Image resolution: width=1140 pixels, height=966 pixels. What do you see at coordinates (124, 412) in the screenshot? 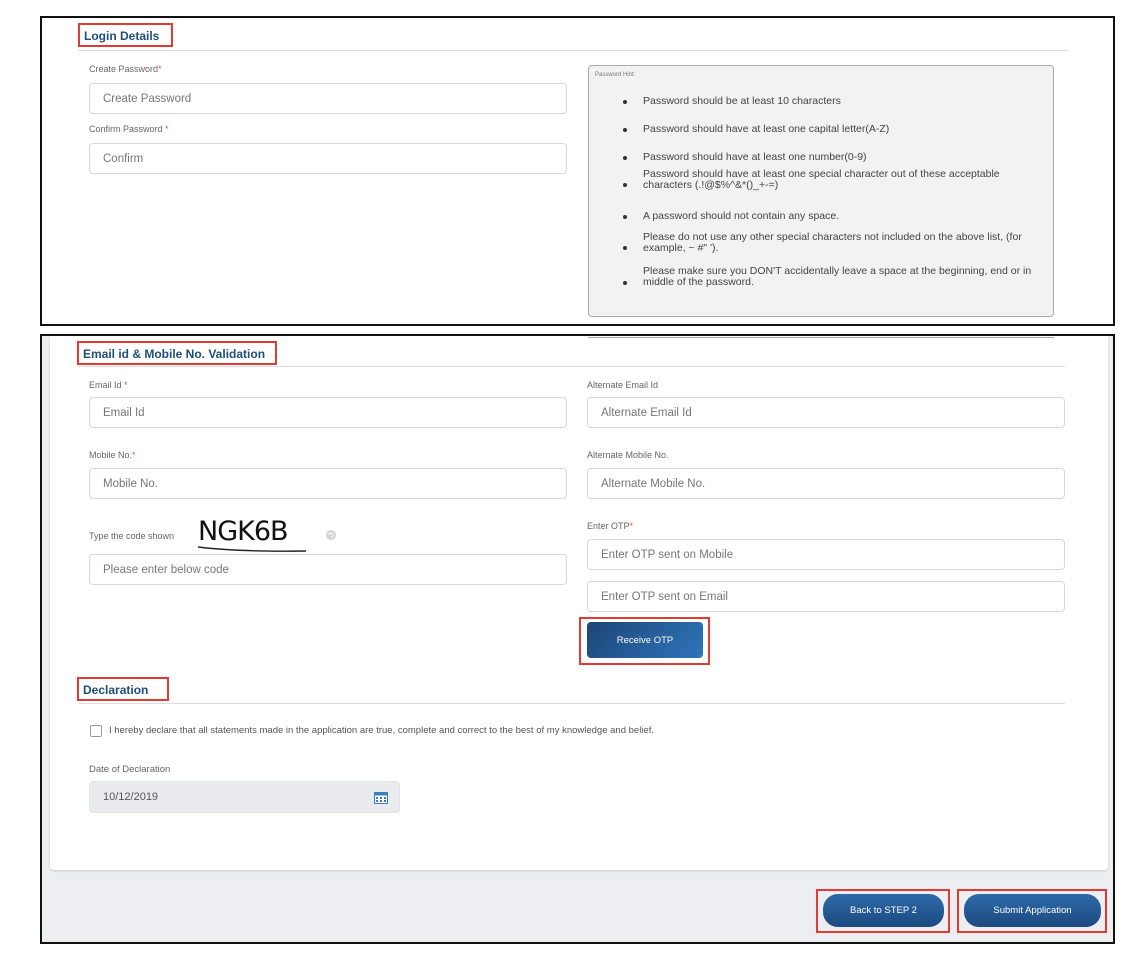
I see `email-placeholder: Email Id` at bounding box center [124, 412].